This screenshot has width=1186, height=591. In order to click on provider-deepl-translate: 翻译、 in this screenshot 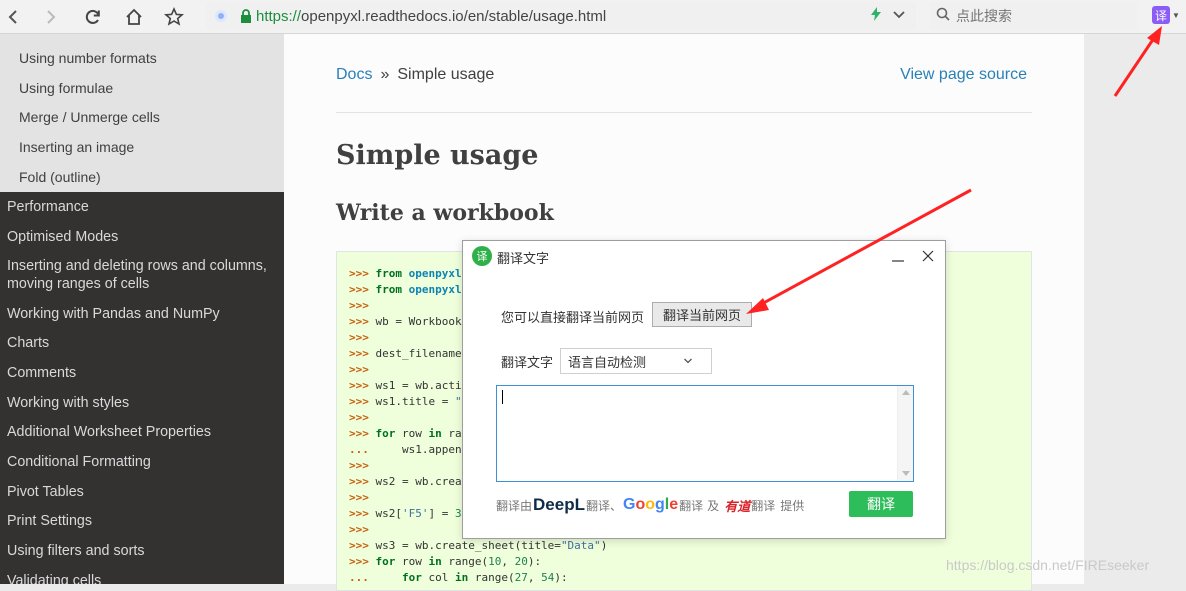, I will do `click(603, 505)`.